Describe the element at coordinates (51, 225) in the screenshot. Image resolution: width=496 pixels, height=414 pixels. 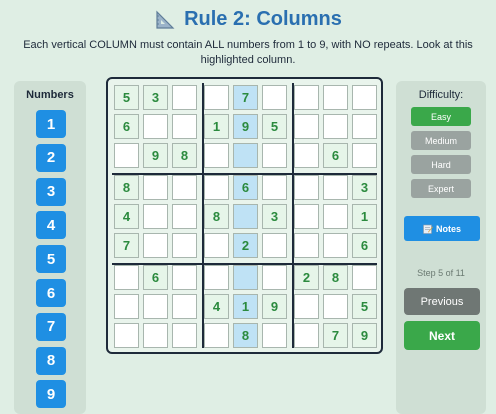
I see `number-button-4: 4` at that location.